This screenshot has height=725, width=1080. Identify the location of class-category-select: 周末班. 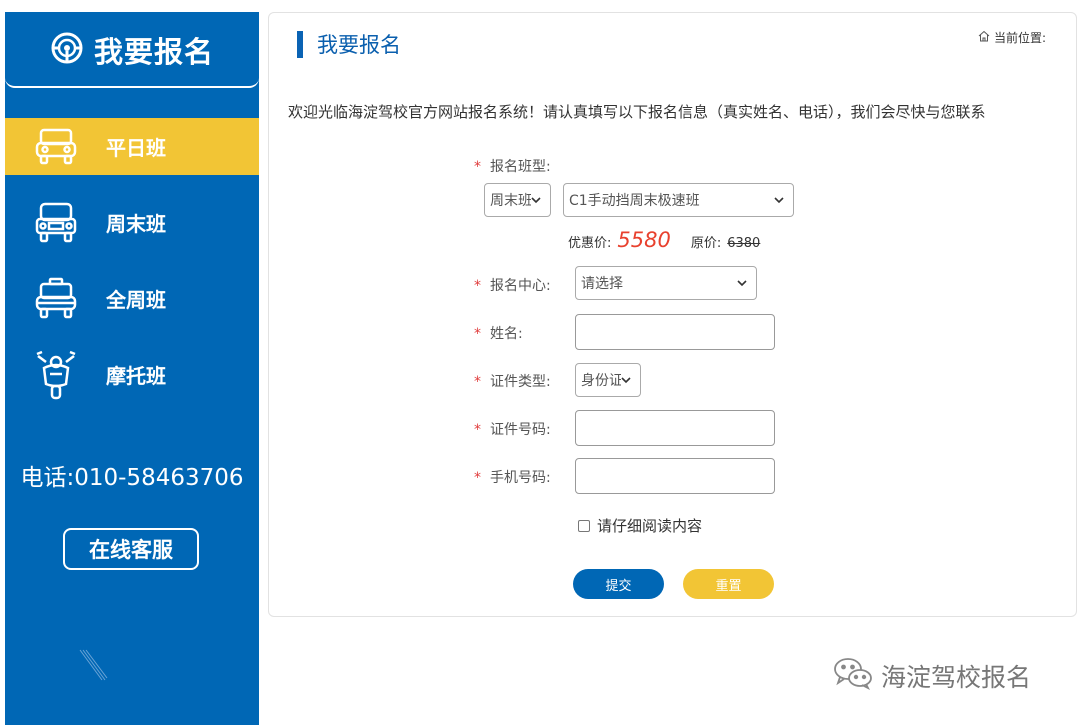
(517, 200).